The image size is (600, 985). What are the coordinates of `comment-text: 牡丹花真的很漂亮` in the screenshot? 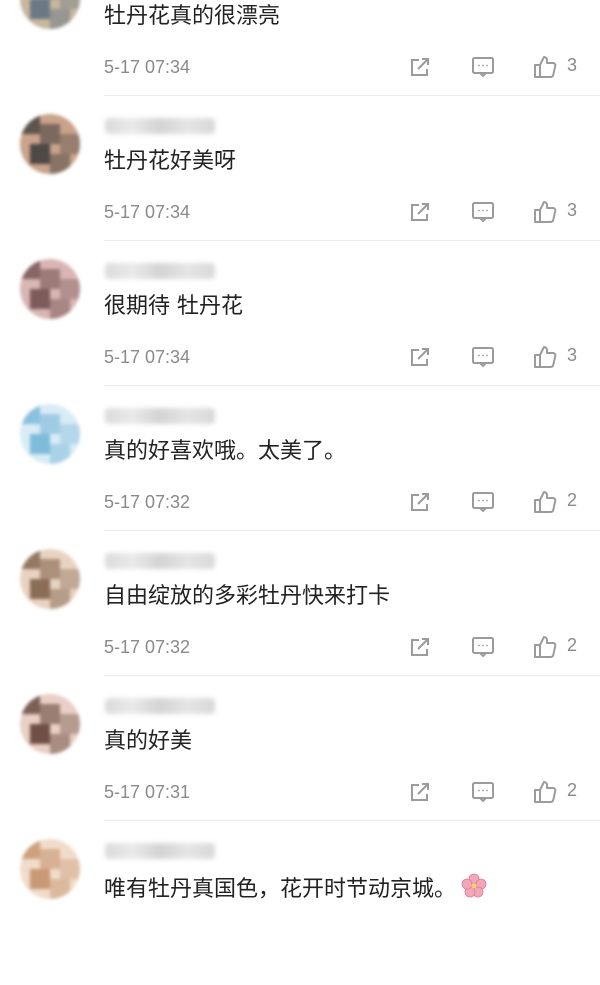 It's located at (192, 17).